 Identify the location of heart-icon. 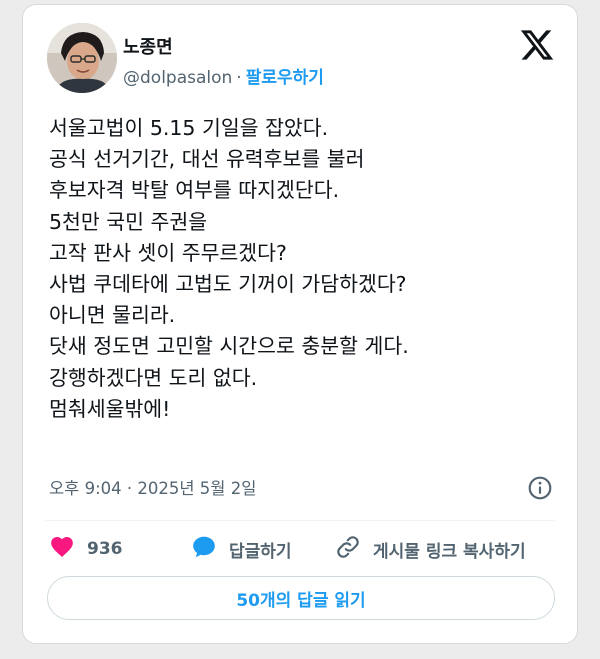
(68, 549).